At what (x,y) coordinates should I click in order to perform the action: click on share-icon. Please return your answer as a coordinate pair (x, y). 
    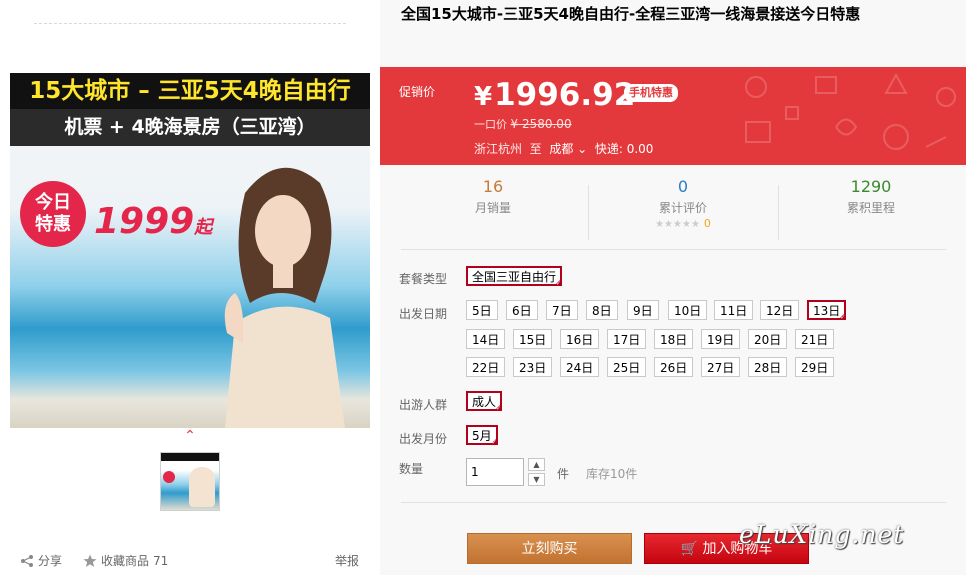
    Looking at the image, I should click on (27, 560).